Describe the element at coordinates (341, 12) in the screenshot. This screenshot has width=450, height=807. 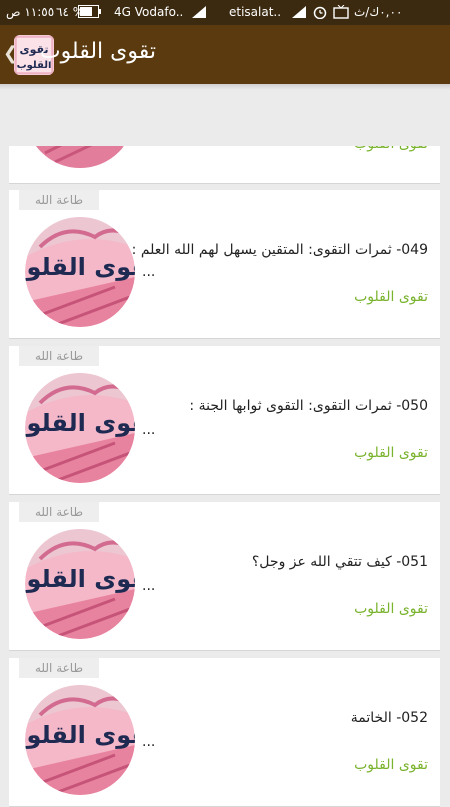
I see `tv-icon` at that location.